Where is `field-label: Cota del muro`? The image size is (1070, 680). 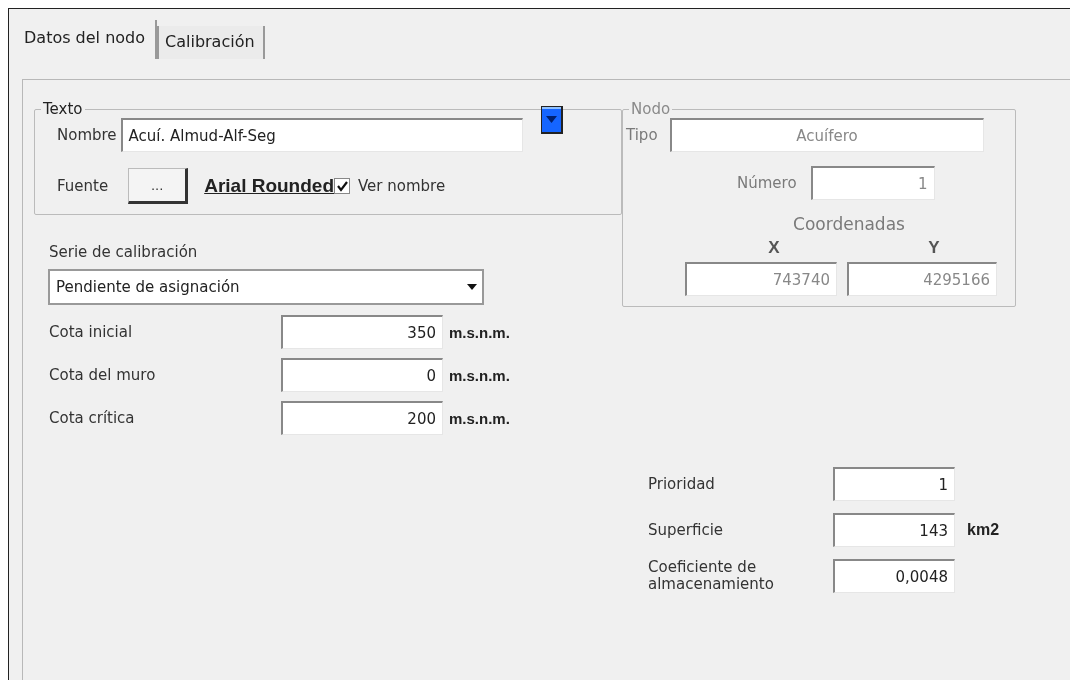 field-label: Cota del muro is located at coordinates (103, 375).